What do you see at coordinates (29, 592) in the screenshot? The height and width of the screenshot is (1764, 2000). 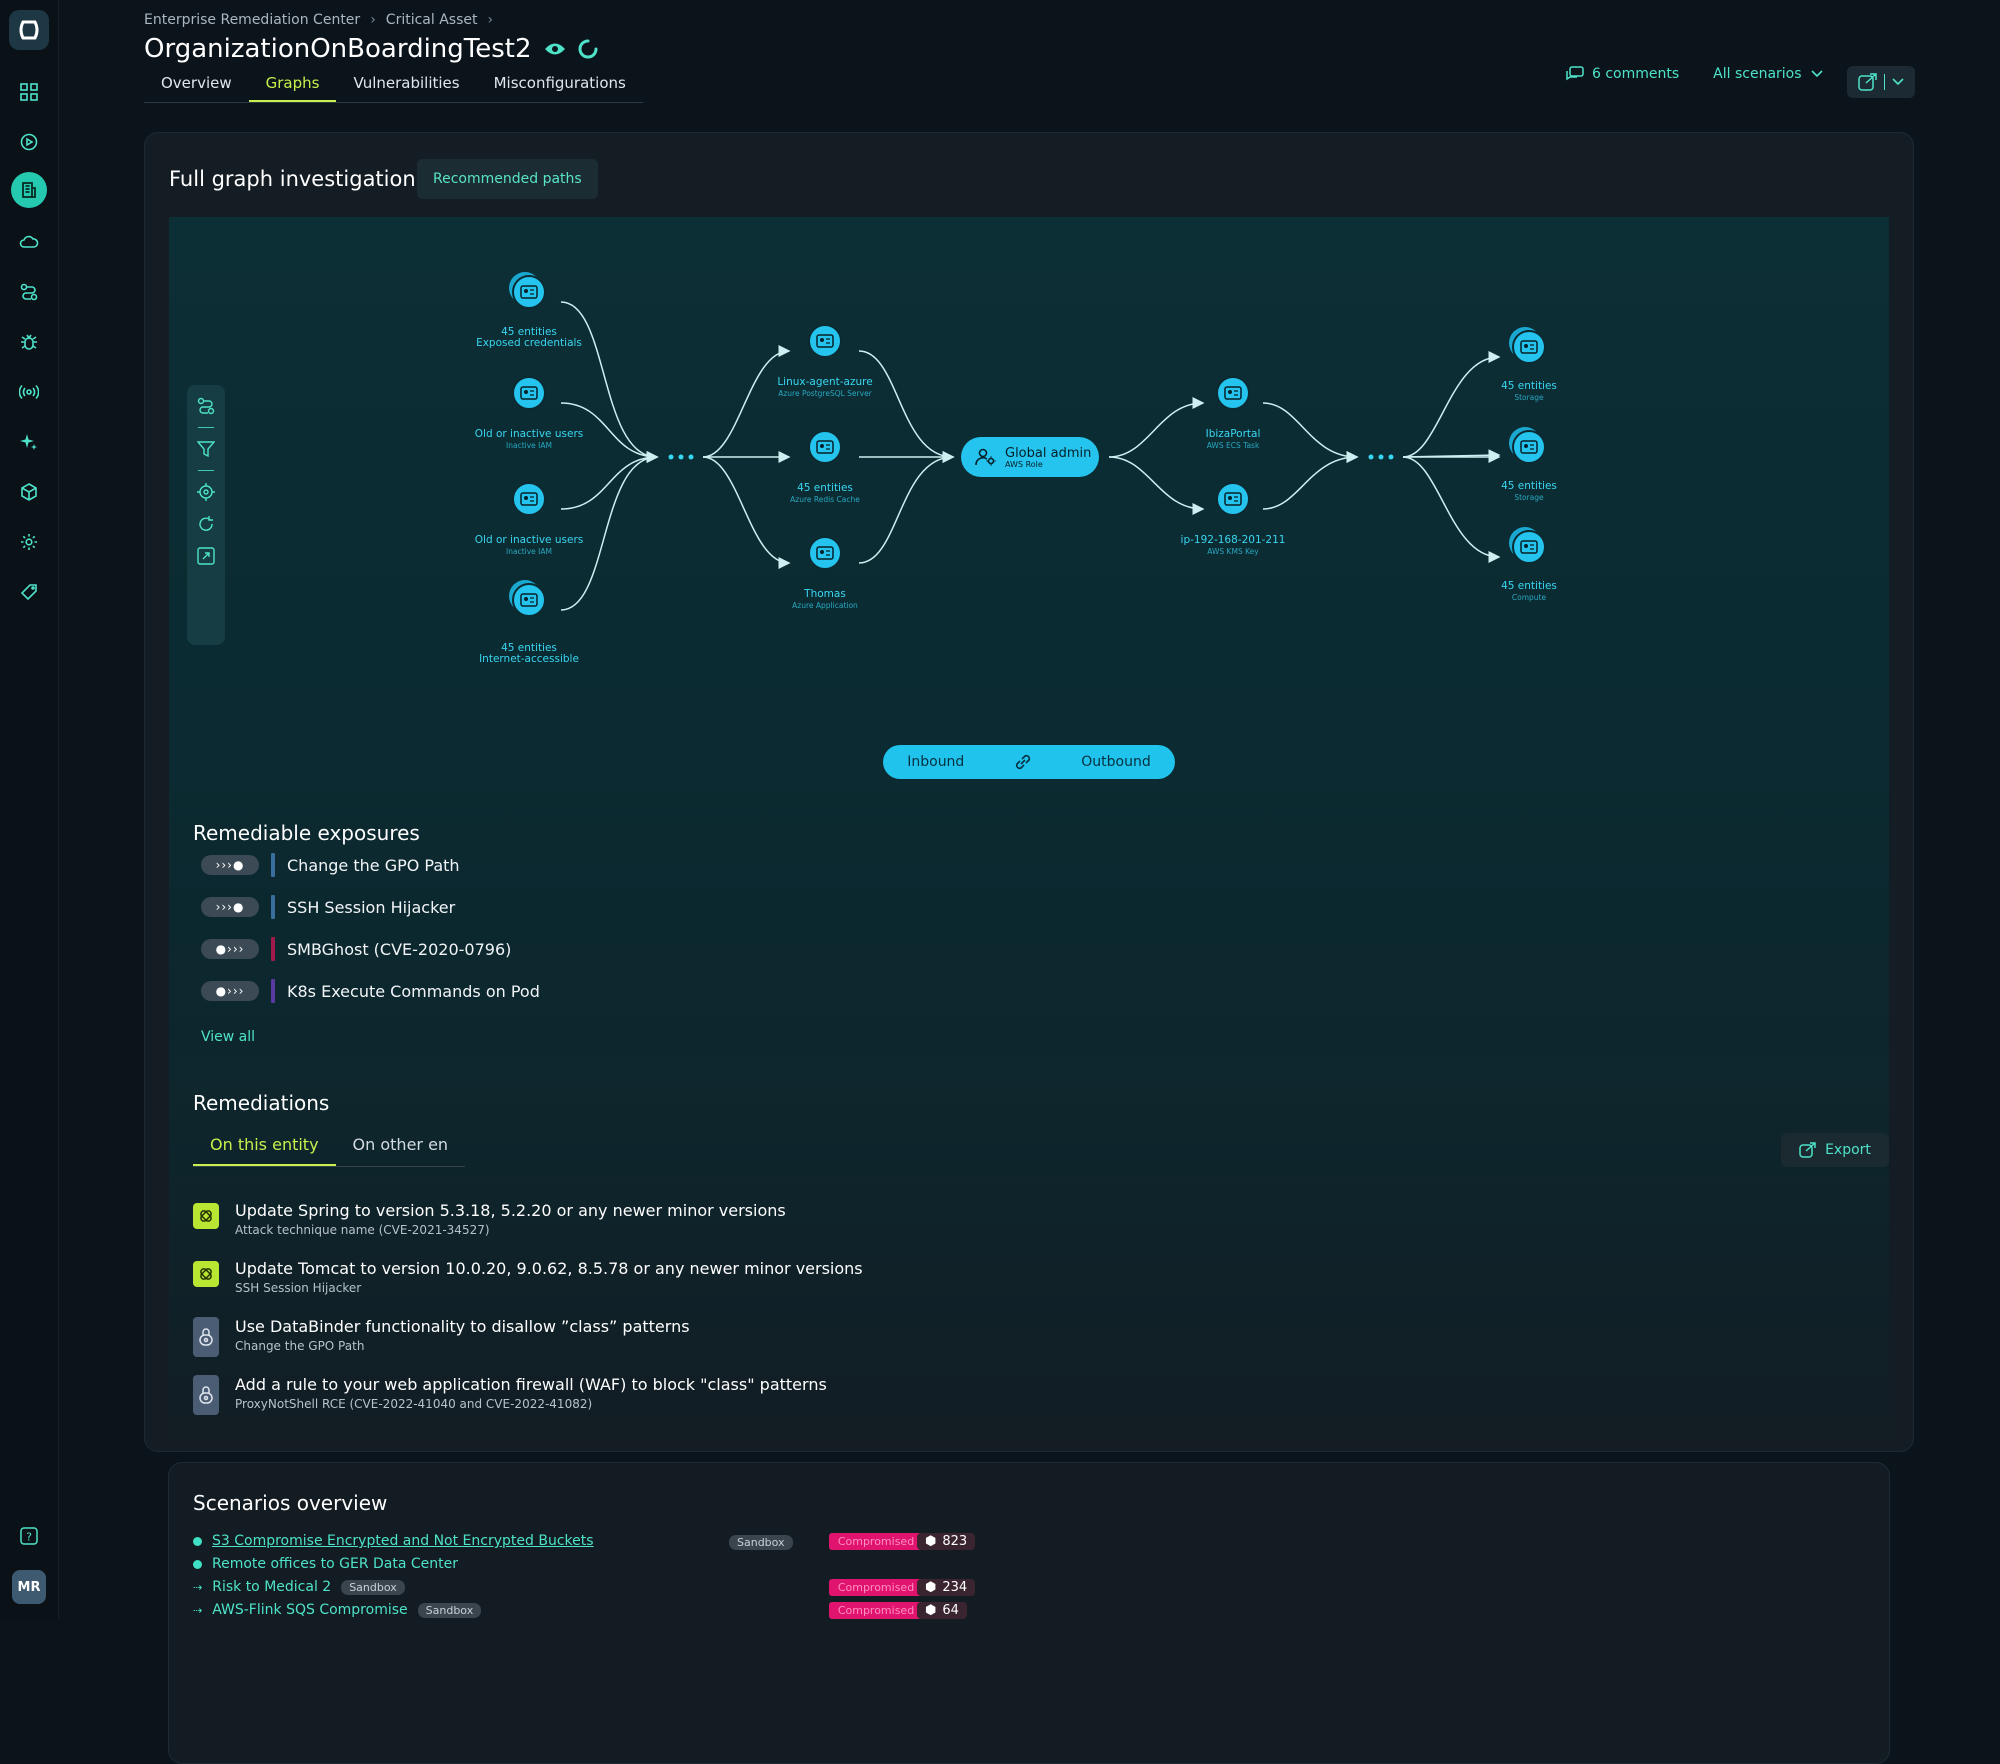 I see `tag-icon` at bounding box center [29, 592].